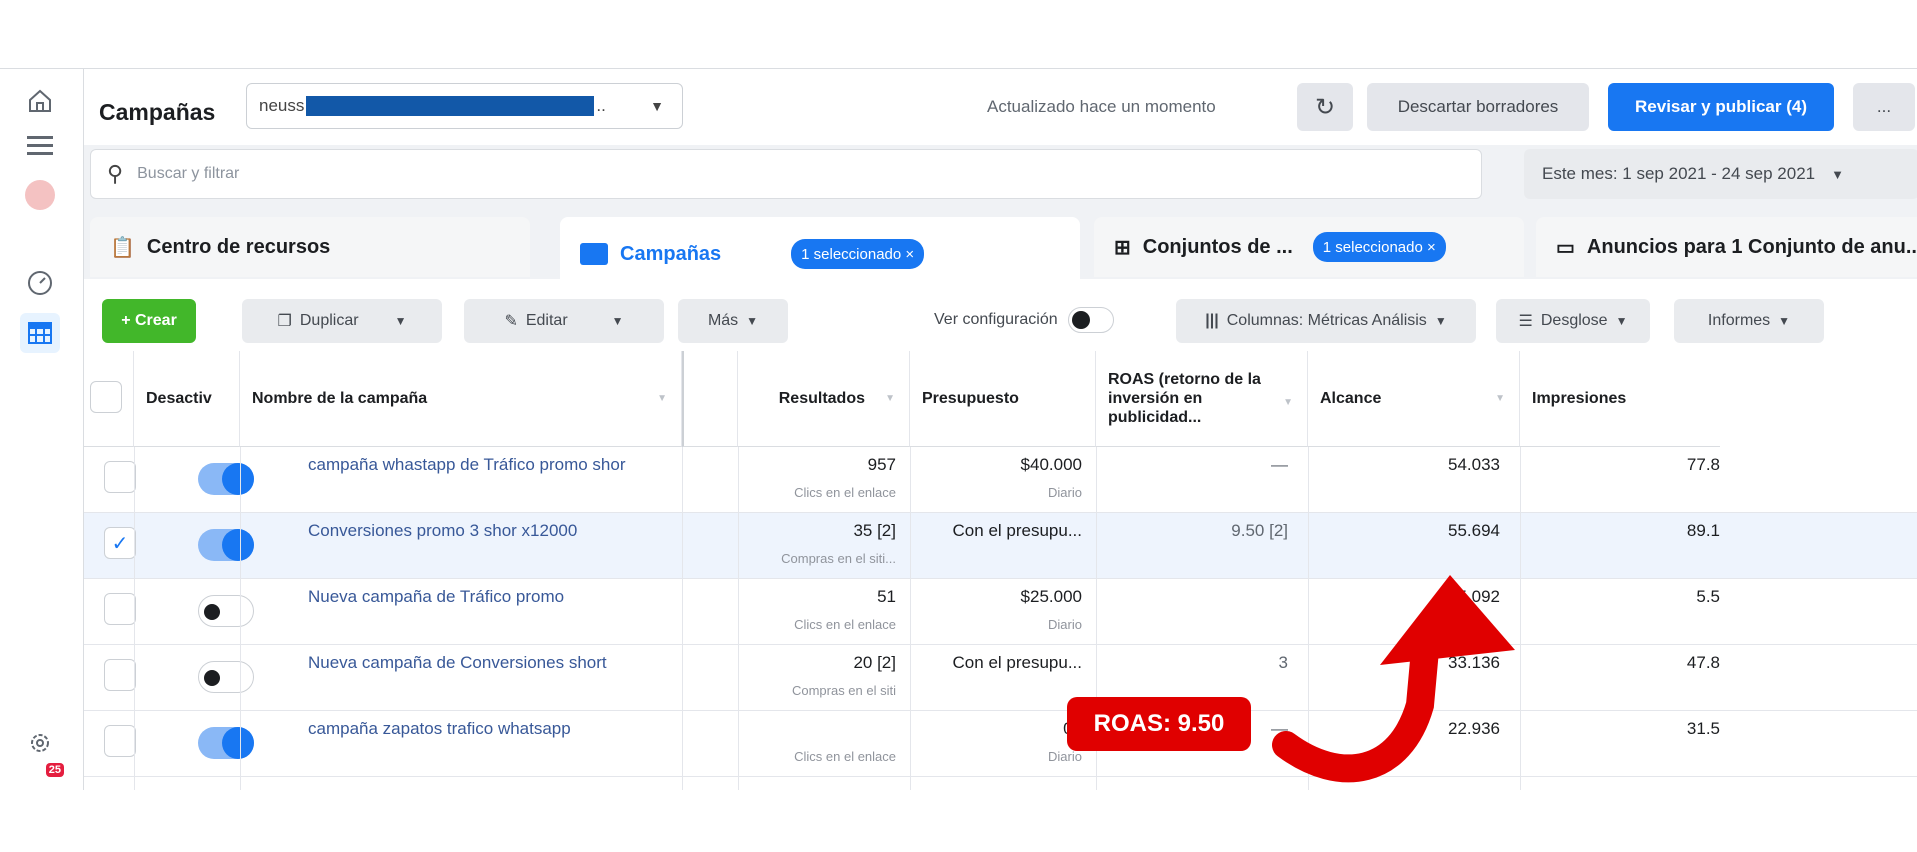  Describe the element at coordinates (1159, 724) in the screenshot. I see `roas-callout: ROAS: 9.50` at that location.